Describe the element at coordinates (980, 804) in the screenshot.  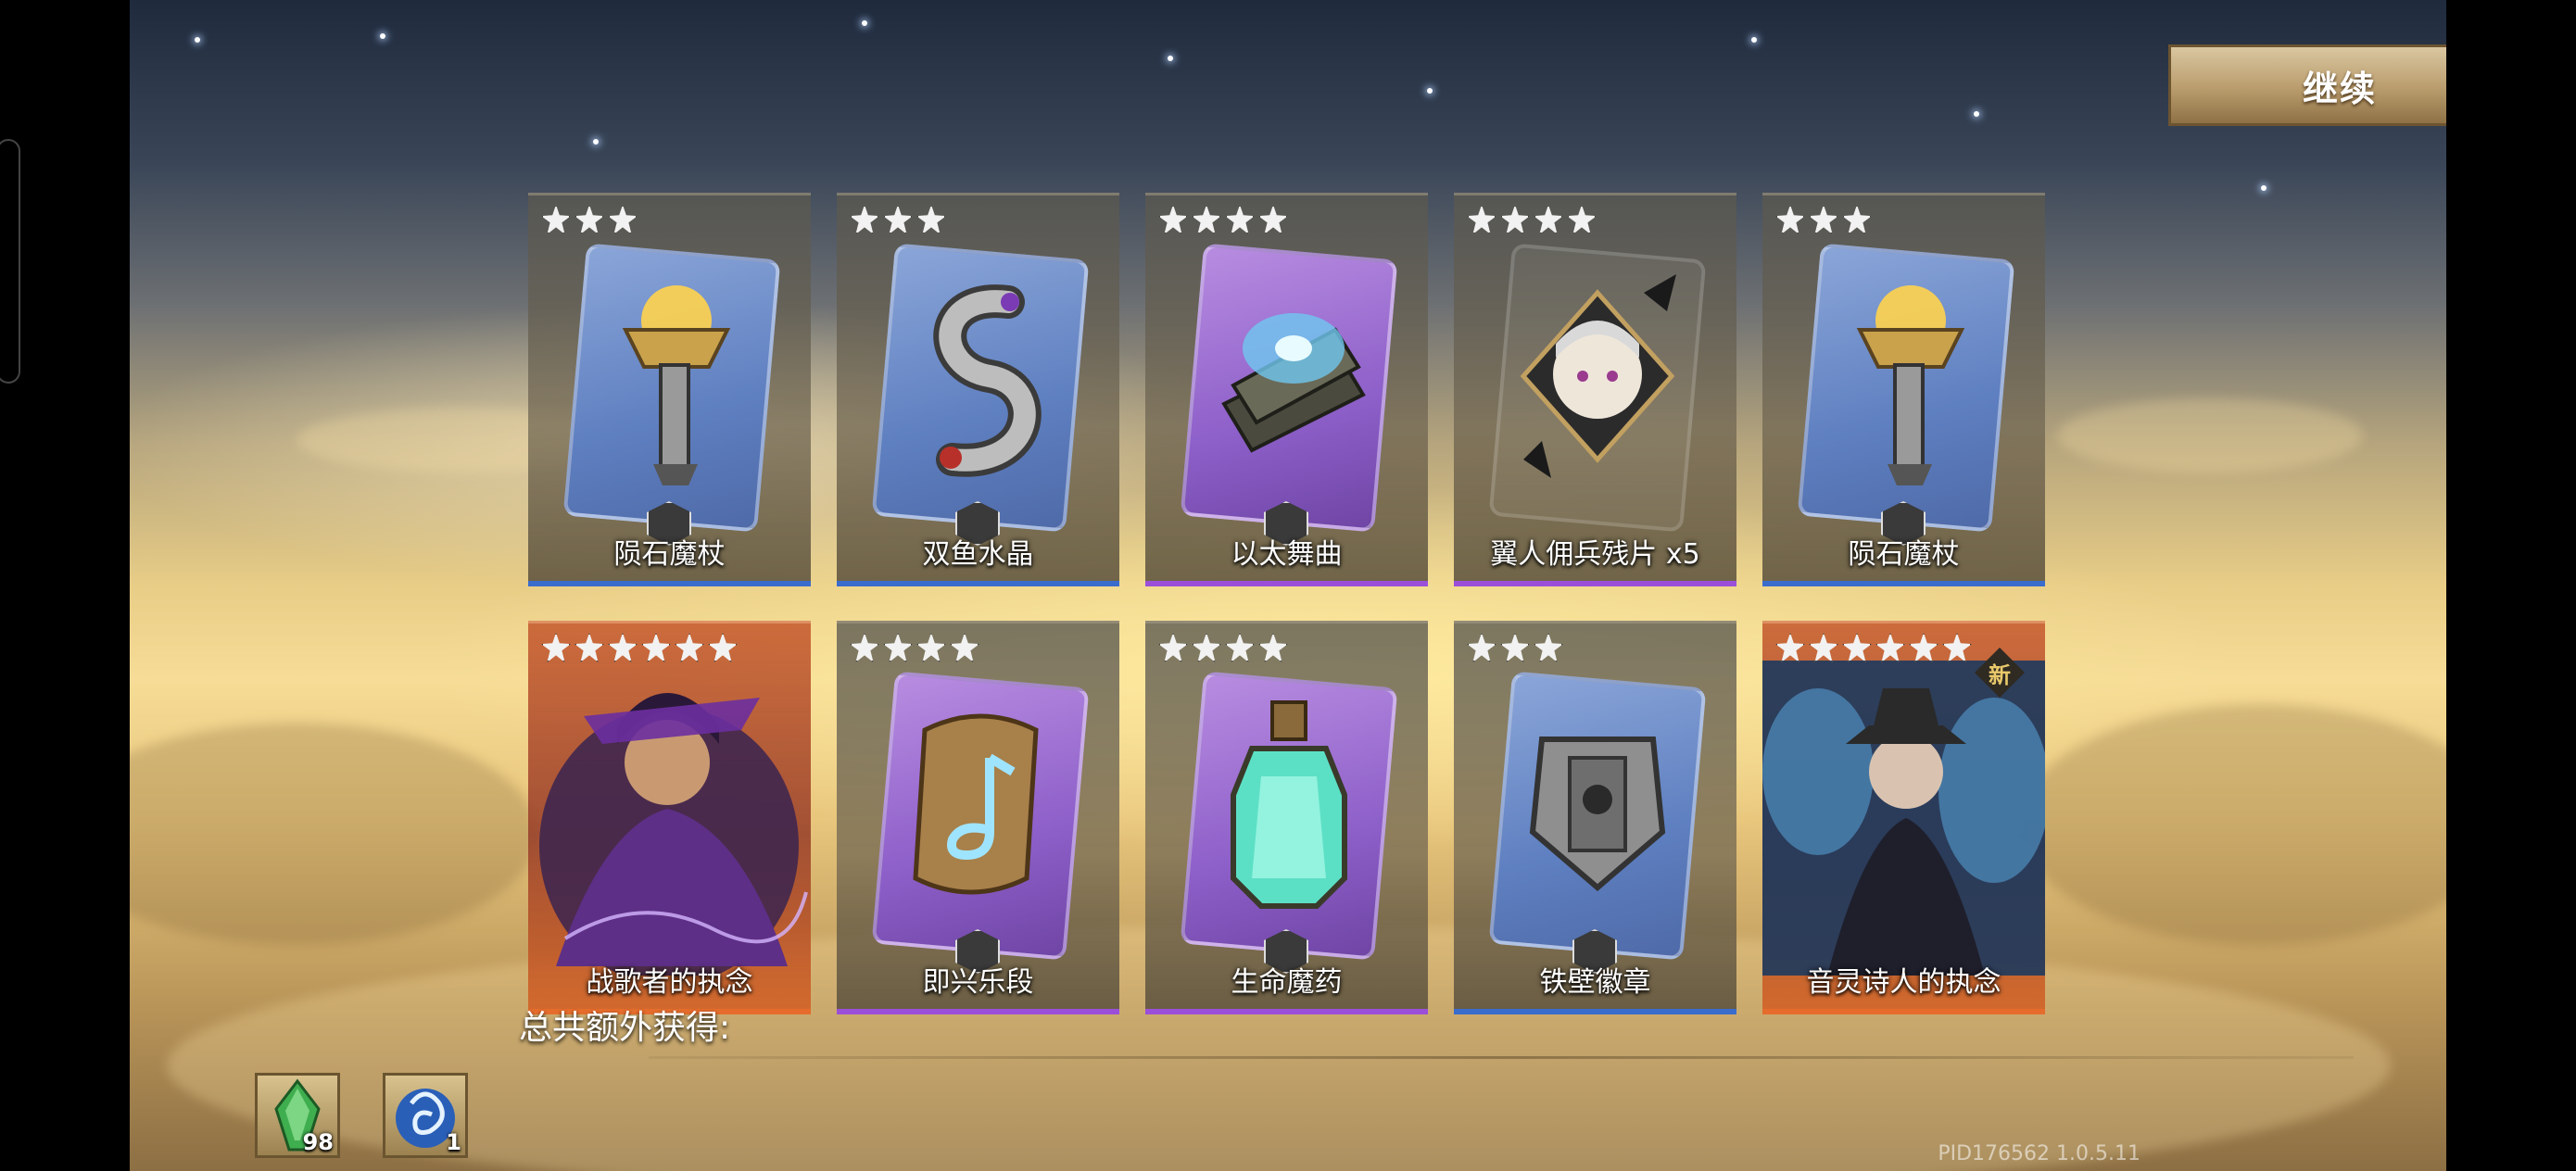
I see `improv-scroll-icon` at that location.